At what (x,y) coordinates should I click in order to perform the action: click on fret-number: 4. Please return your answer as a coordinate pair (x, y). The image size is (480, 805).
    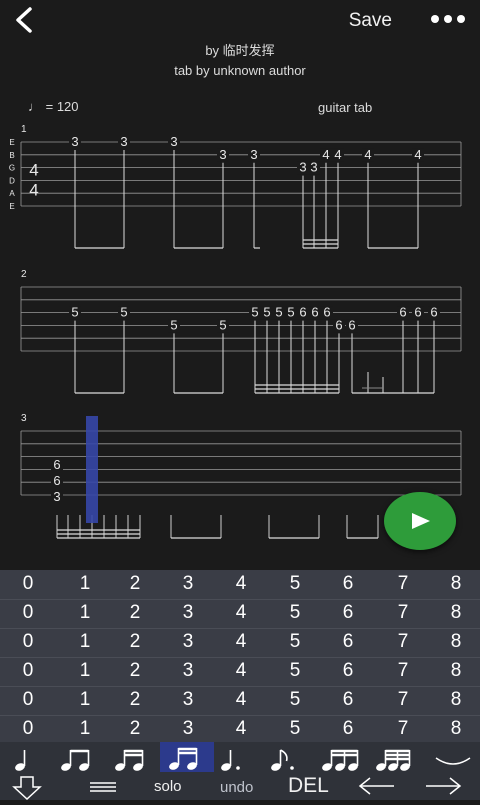
    Looking at the image, I should click on (337, 154).